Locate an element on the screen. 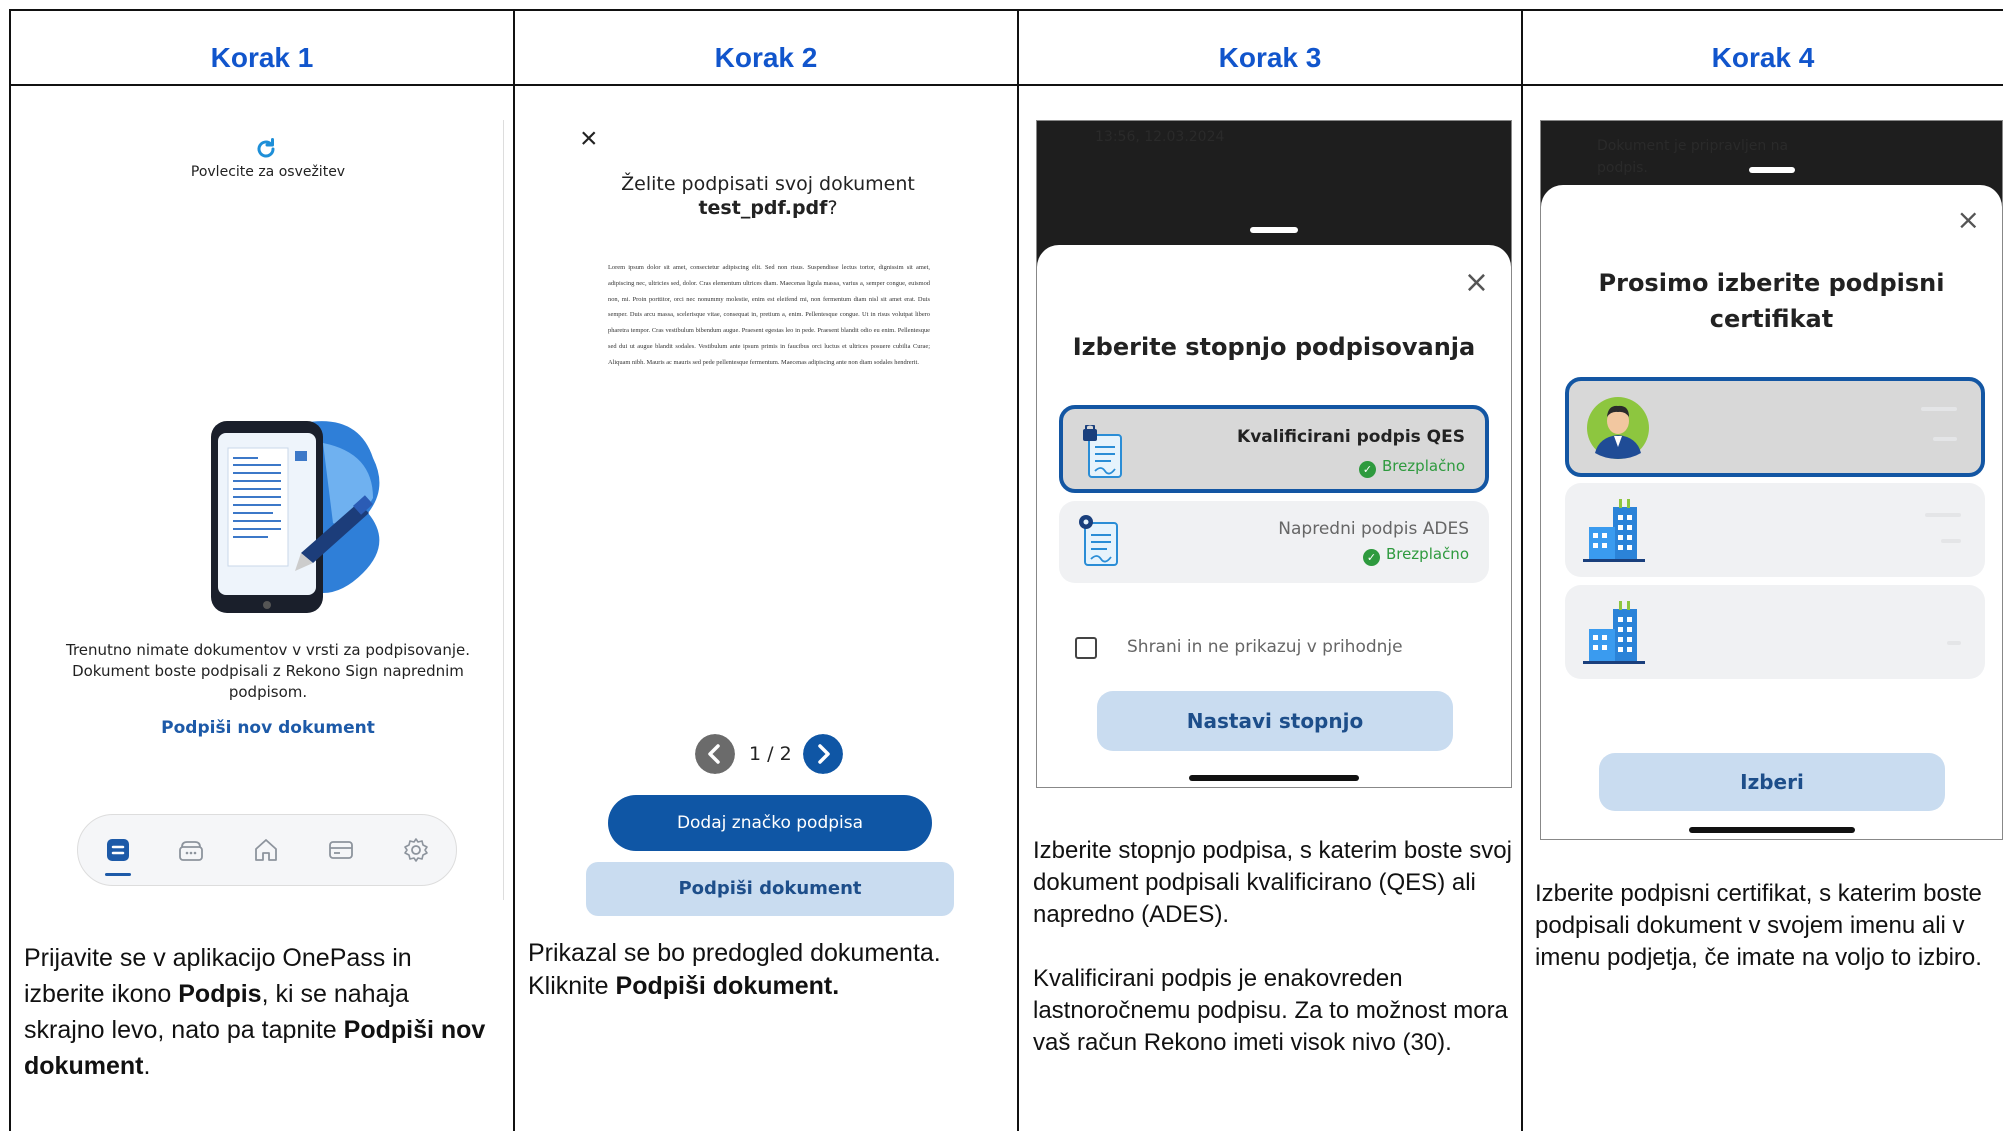 The height and width of the screenshot is (1131, 2003). certificate-personal is located at coordinates (1775, 427).